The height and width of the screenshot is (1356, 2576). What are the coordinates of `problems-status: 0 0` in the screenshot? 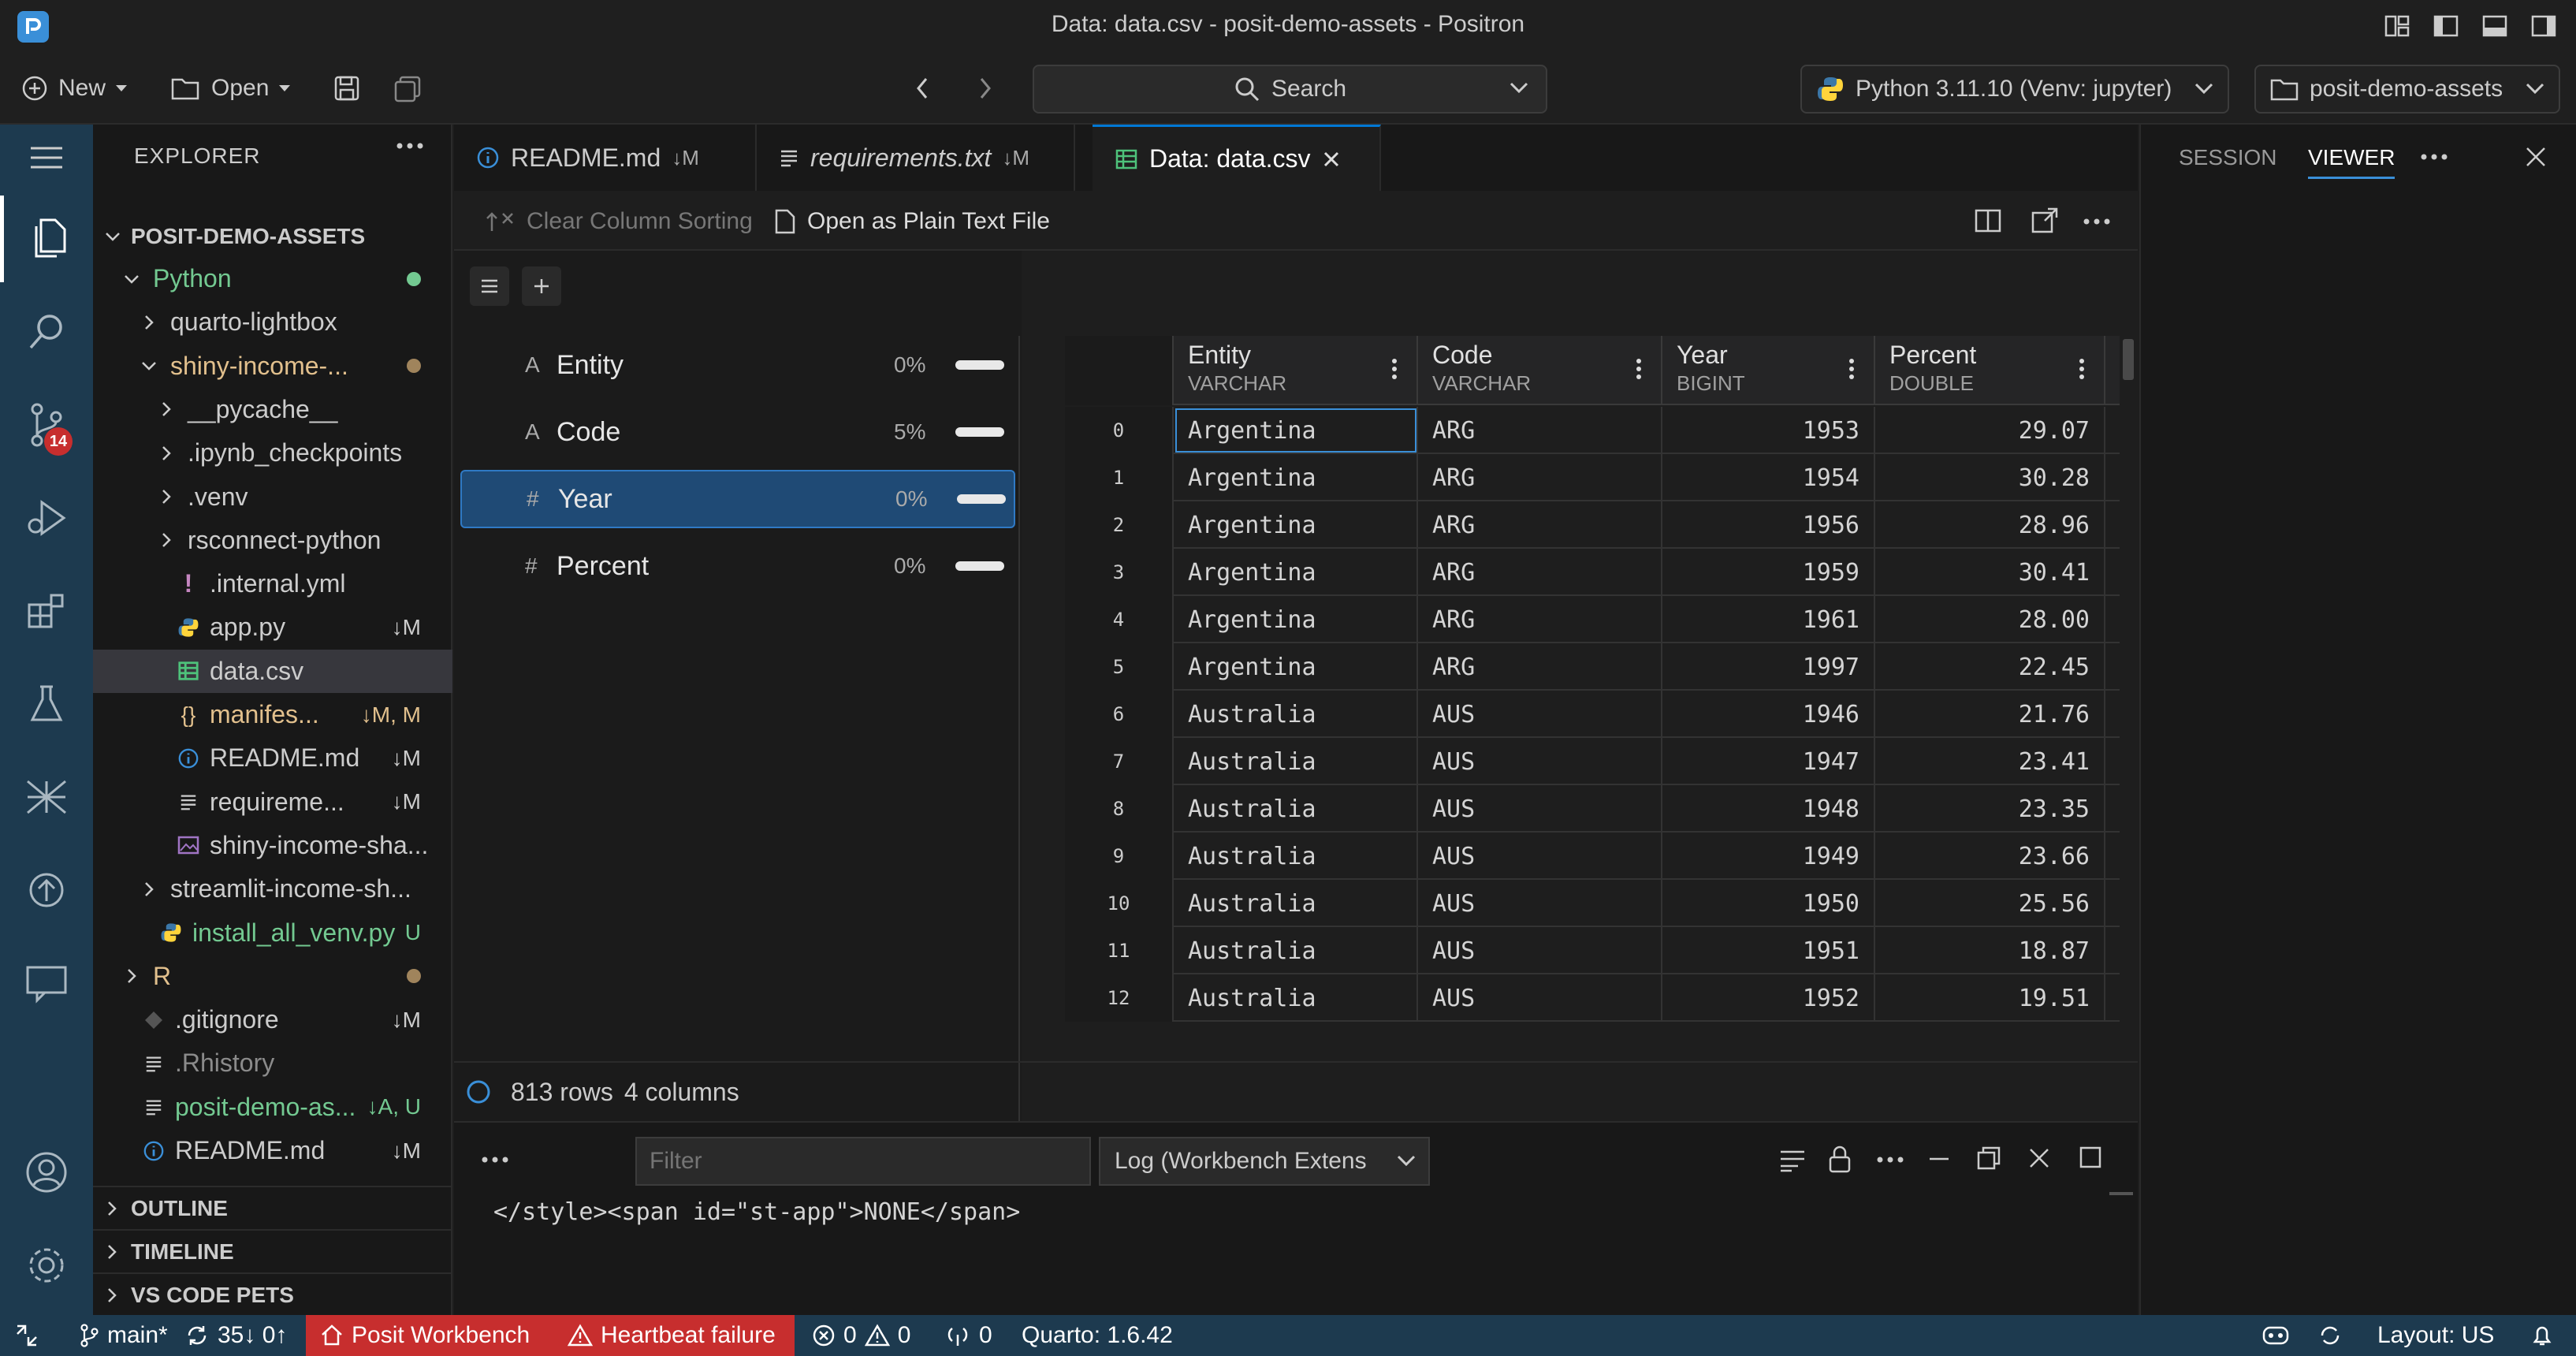 It's located at (861, 1335).